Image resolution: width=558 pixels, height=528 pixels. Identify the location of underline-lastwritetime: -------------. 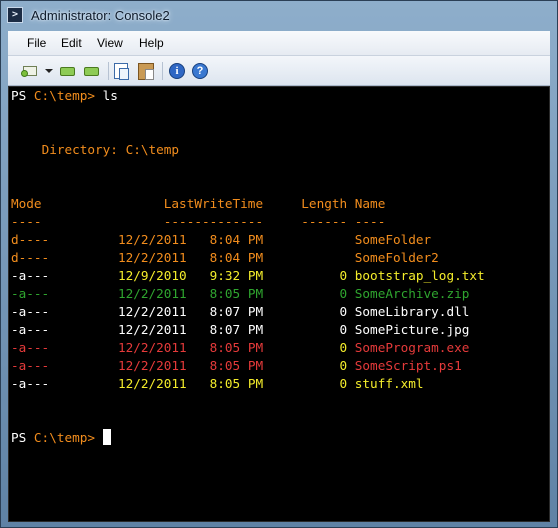
(213, 221).